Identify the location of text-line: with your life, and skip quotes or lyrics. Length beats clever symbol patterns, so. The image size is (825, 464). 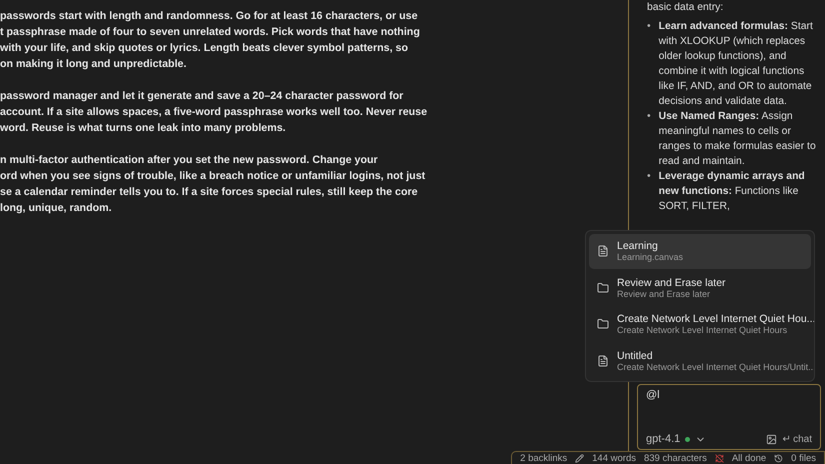
(204, 48).